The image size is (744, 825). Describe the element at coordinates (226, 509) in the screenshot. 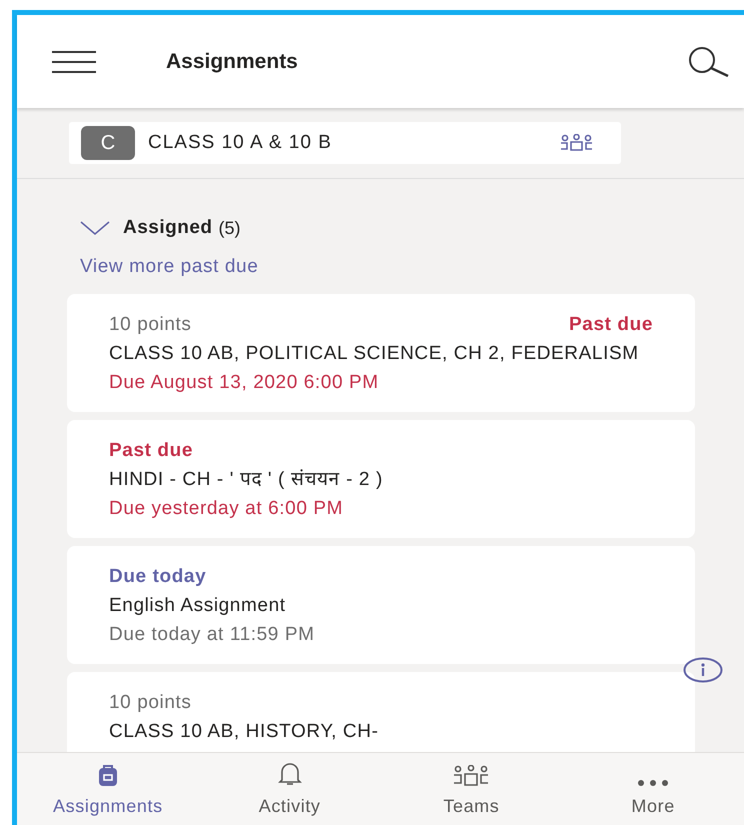

I see `due-date: Due yesterday at 6:00 PM` at that location.